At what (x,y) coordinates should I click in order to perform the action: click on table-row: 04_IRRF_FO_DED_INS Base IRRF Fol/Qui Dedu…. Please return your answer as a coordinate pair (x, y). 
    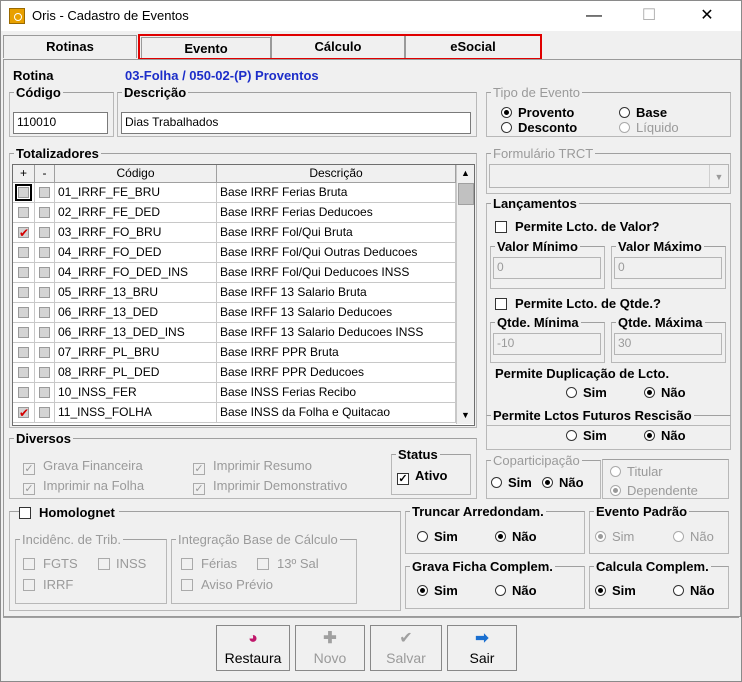
    Looking at the image, I should click on (234, 273).